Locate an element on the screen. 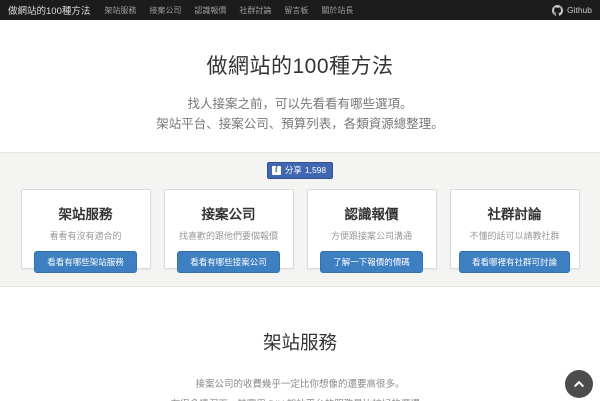  card-title: 社群討論 is located at coordinates (514, 214).